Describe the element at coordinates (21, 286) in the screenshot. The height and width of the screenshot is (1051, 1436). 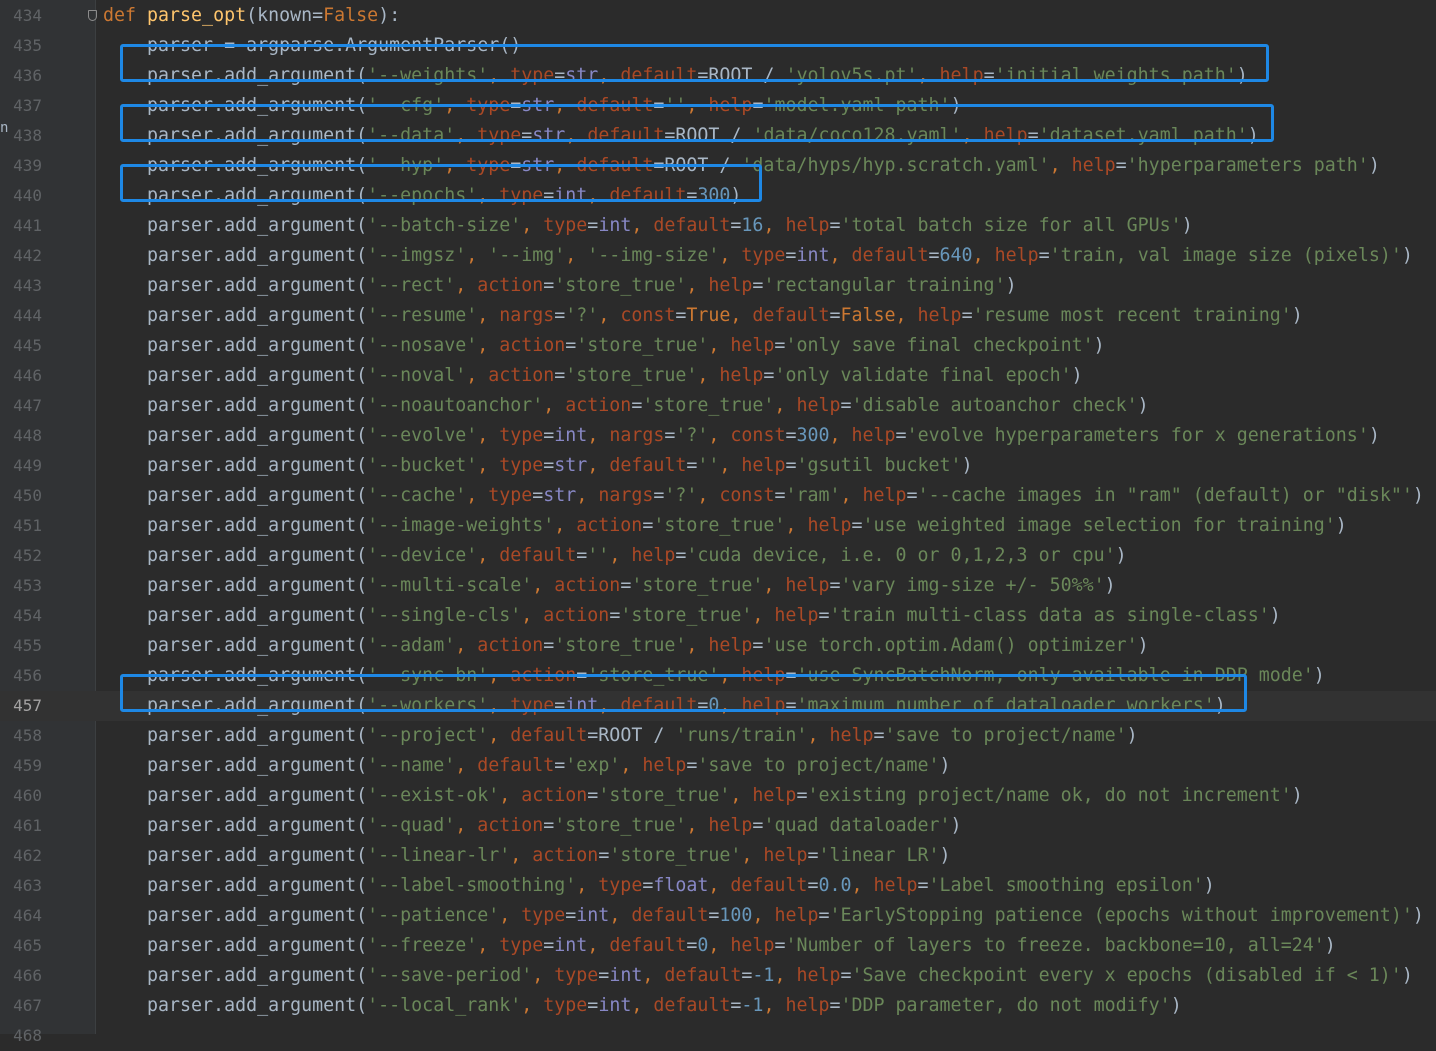
I see `line-number: 443` at that location.